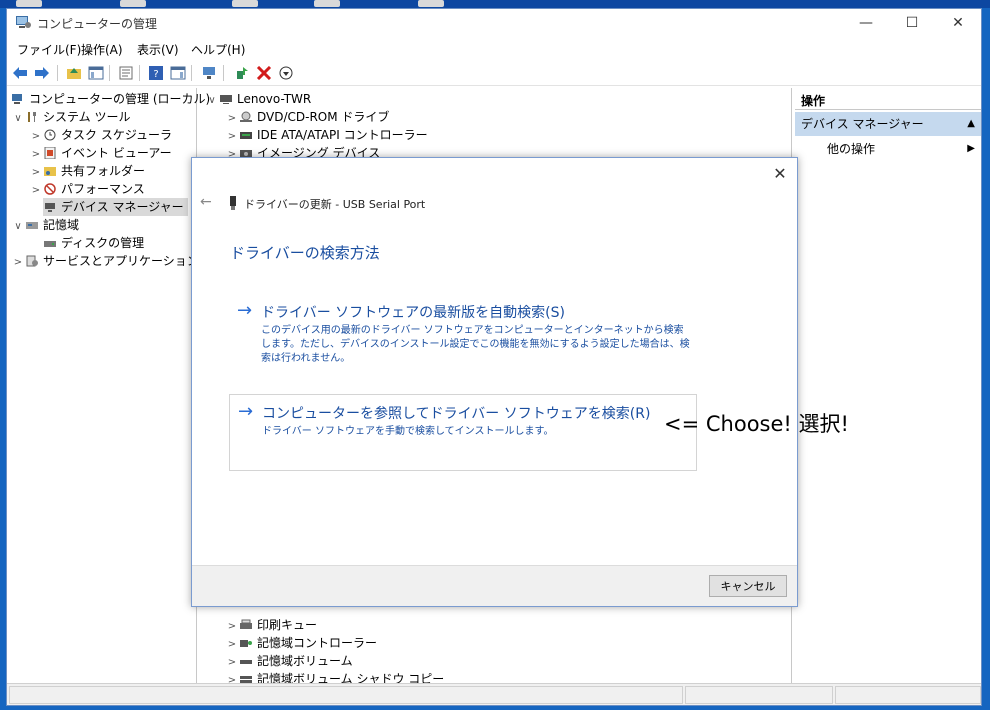 This screenshot has height=710, width=990. What do you see at coordinates (45, 225) in the screenshot?
I see `tree-item-storage: ∨ 記憶域` at bounding box center [45, 225].